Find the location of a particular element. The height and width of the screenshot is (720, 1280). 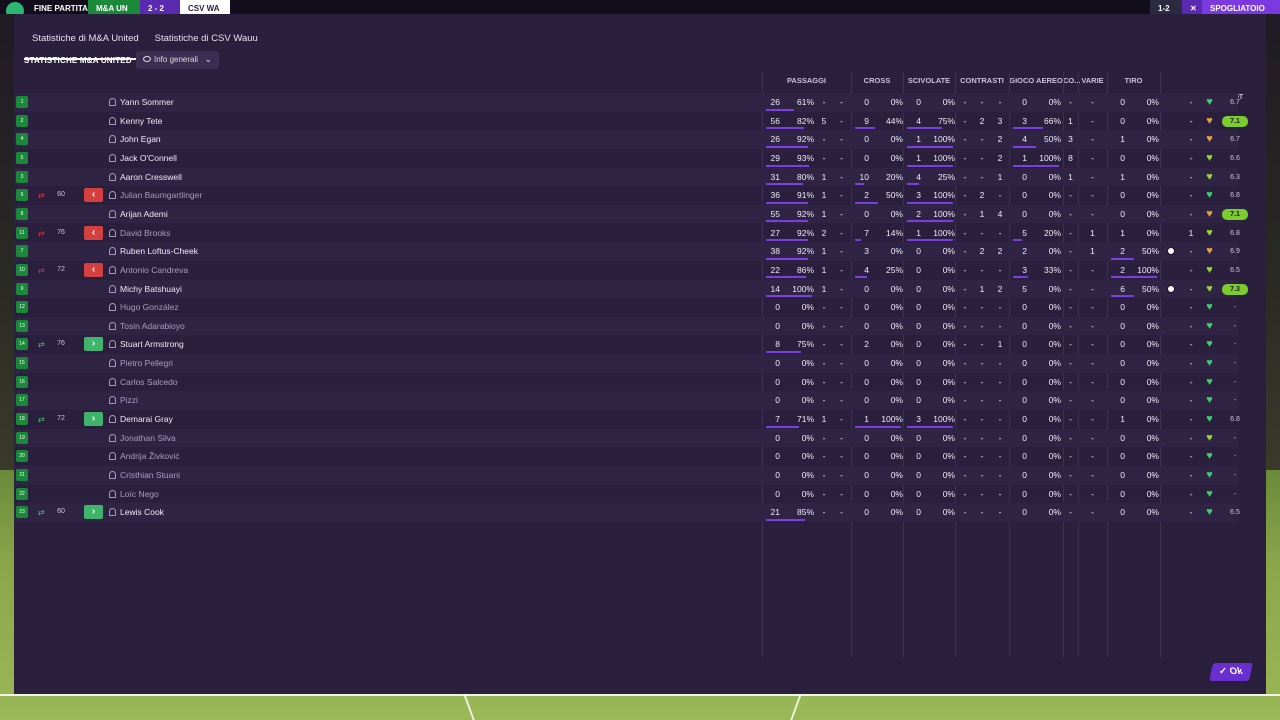

crosses-pct: 0% is located at coordinates (896, 512).